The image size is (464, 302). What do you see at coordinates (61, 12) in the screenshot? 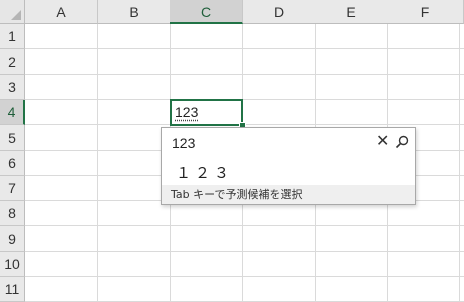
I see `column-header-a: A` at bounding box center [61, 12].